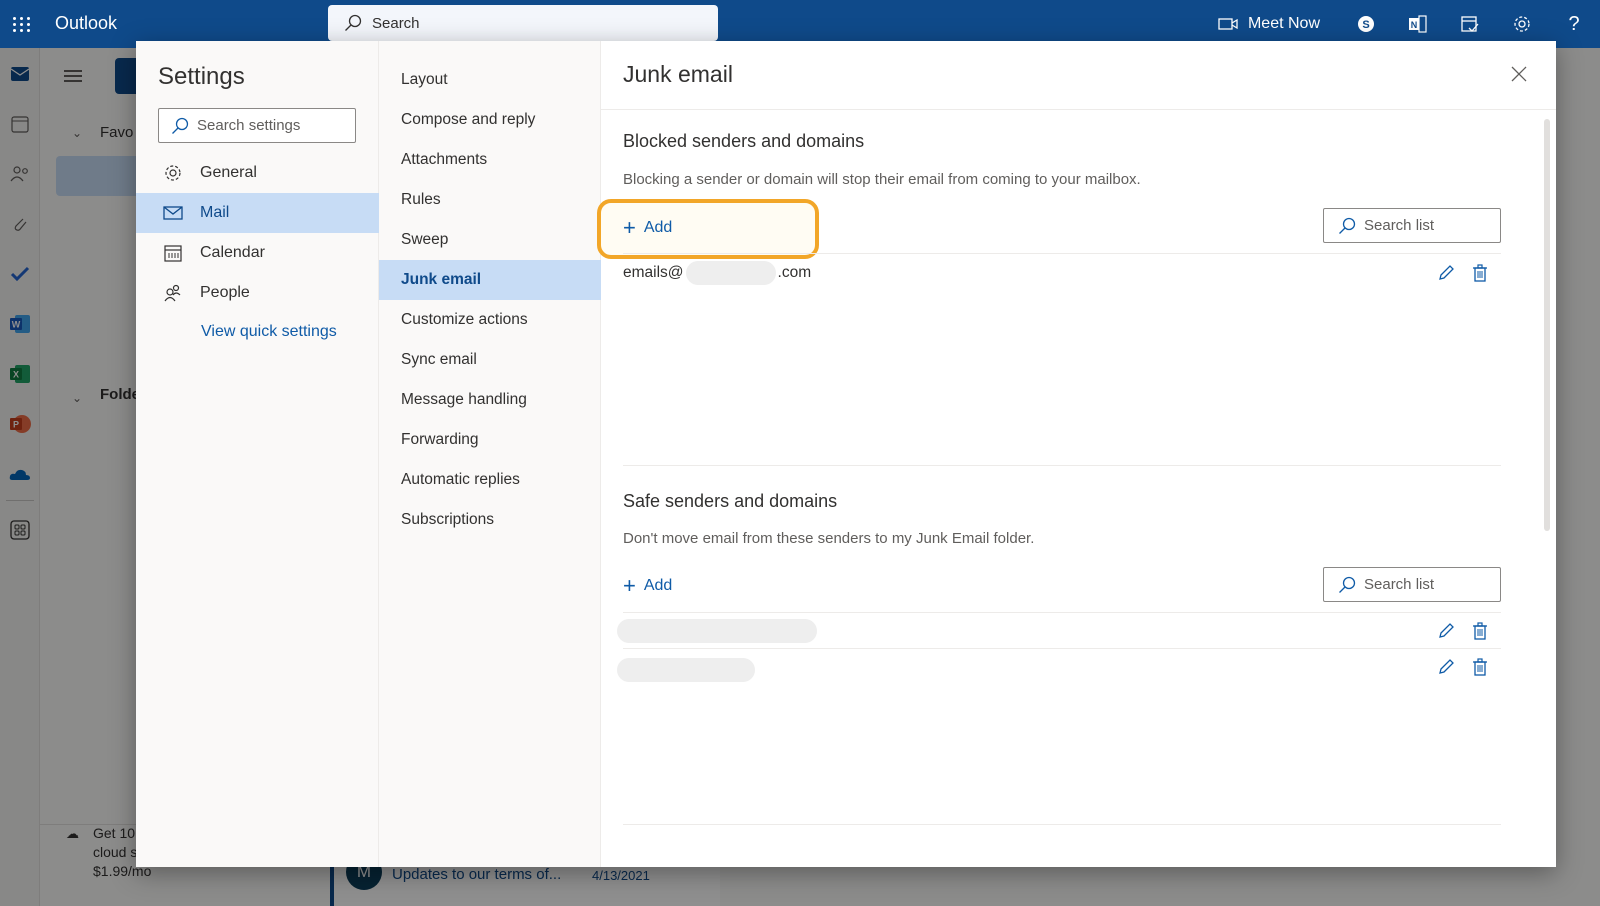 The image size is (1600, 906). What do you see at coordinates (1365, 25) in the screenshot?
I see `svg-text: S` at bounding box center [1365, 25].